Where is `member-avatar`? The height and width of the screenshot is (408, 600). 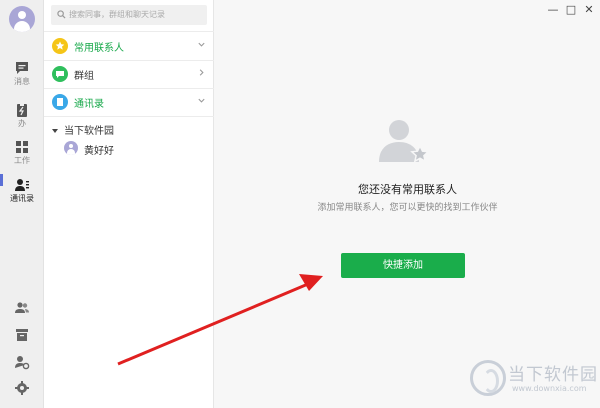
member-avatar is located at coordinates (71, 148).